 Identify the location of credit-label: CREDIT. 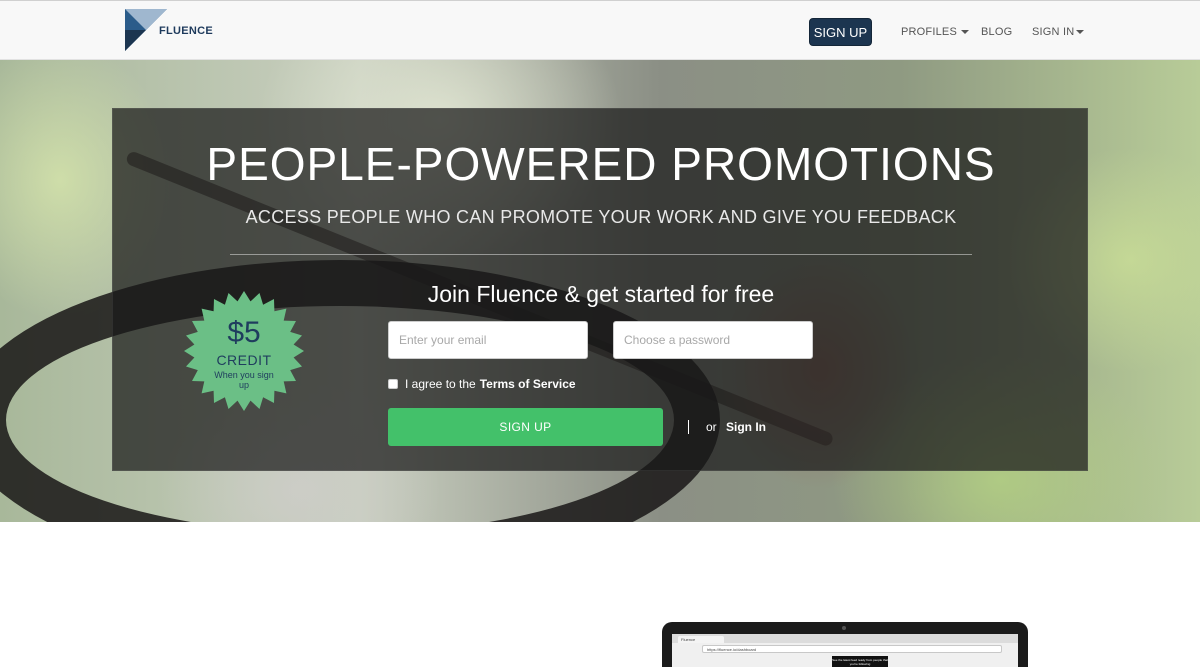
(244, 360).